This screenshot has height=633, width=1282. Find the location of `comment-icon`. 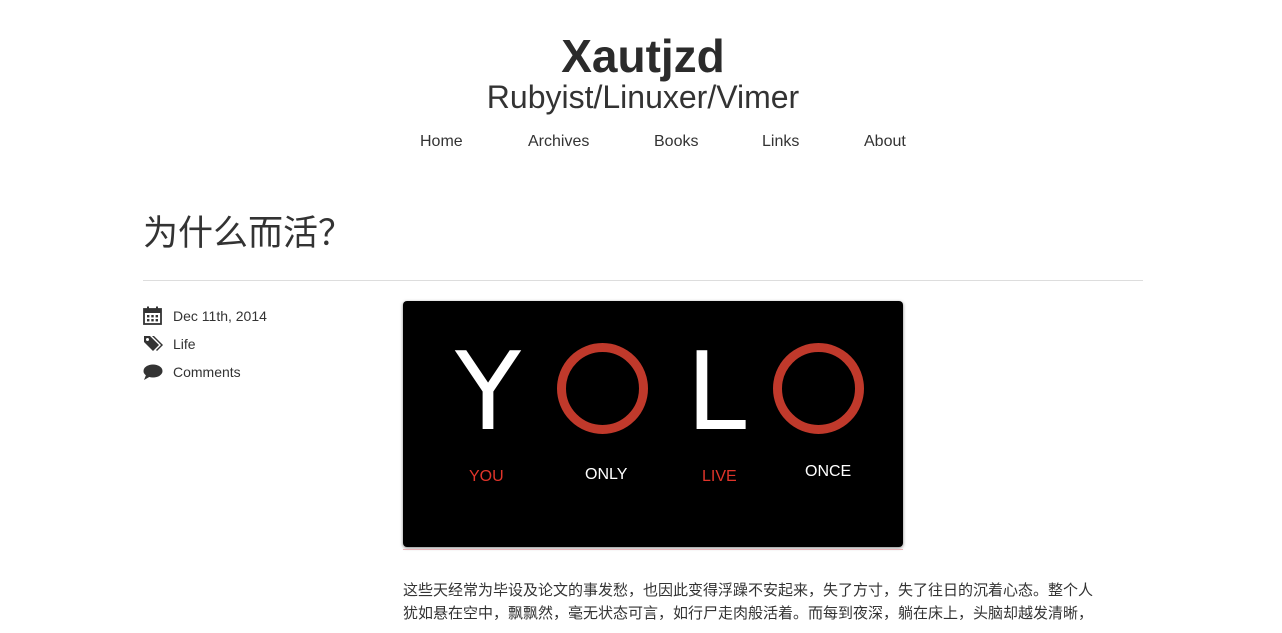

comment-icon is located at coordinates (153, 372).